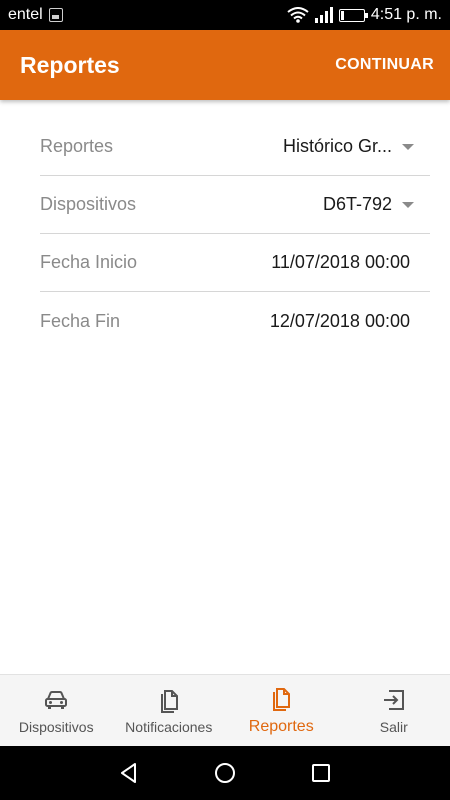 This screenshot has width=450, height=800. What do you see at coordinates (55, 15) in the screenshot?
I see `gallery-notification-icon` at bounding box center [55, 15].